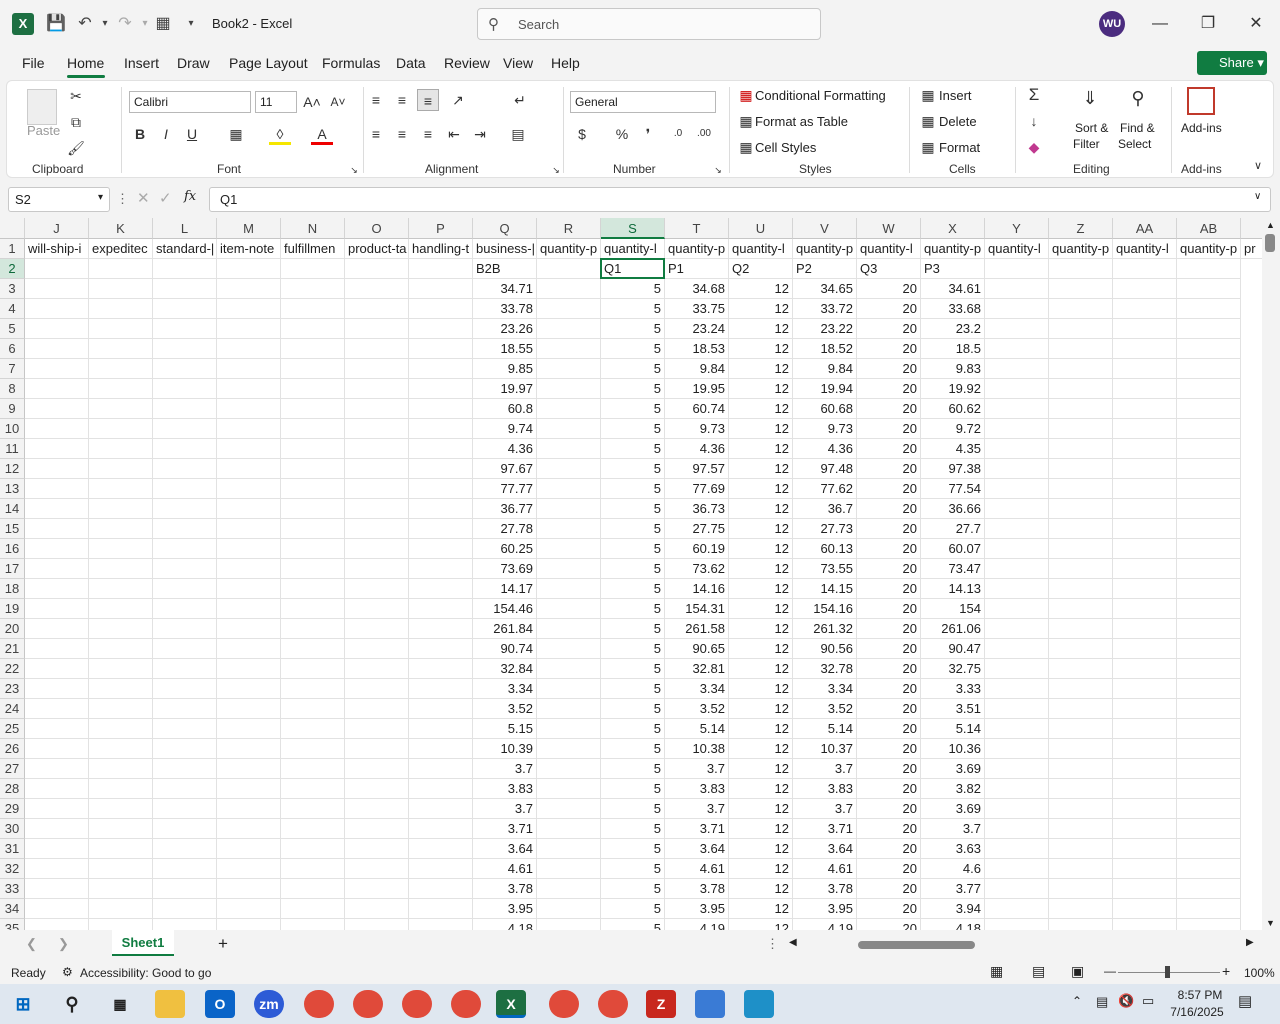 This screenshot has width=1280, height=1024. Describe the element at coordinates (953, 369) in the screenshot. I see `data-cell: 9.83` at that location.